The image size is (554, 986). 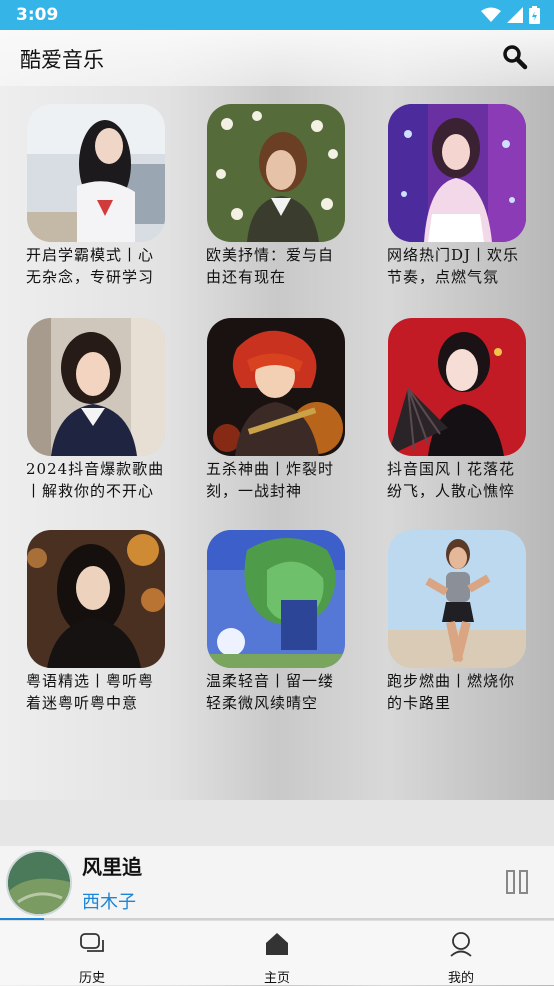 I want to click on playlist-card: 五杀神曲丨炸裂时刻，一战封神, so click(x=279, y=410).